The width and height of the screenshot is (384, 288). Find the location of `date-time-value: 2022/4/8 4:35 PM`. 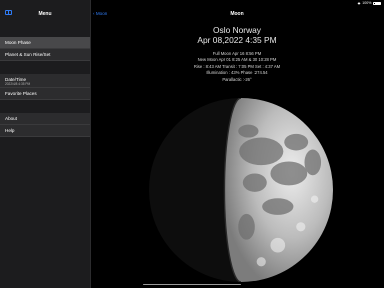

date-time-value: 2022/4/8 4:35 PM is located at coordinates (18, 84).